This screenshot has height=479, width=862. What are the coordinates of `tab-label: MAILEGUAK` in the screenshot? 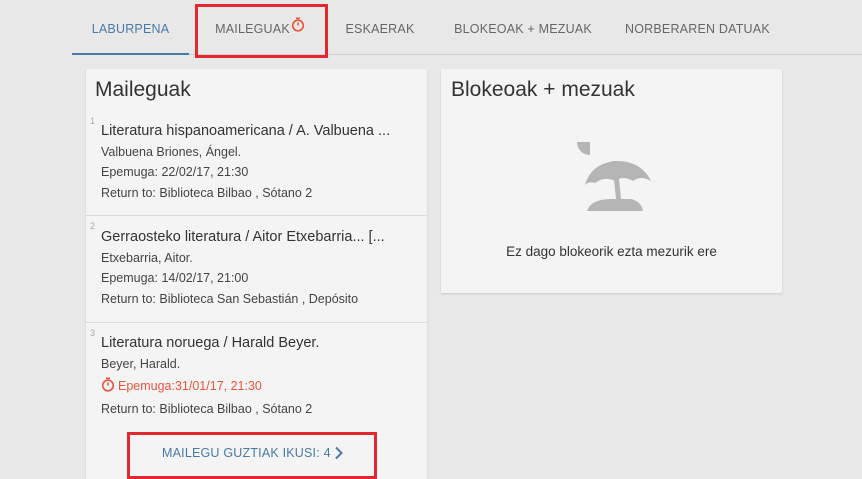 It's located at (252, 29).